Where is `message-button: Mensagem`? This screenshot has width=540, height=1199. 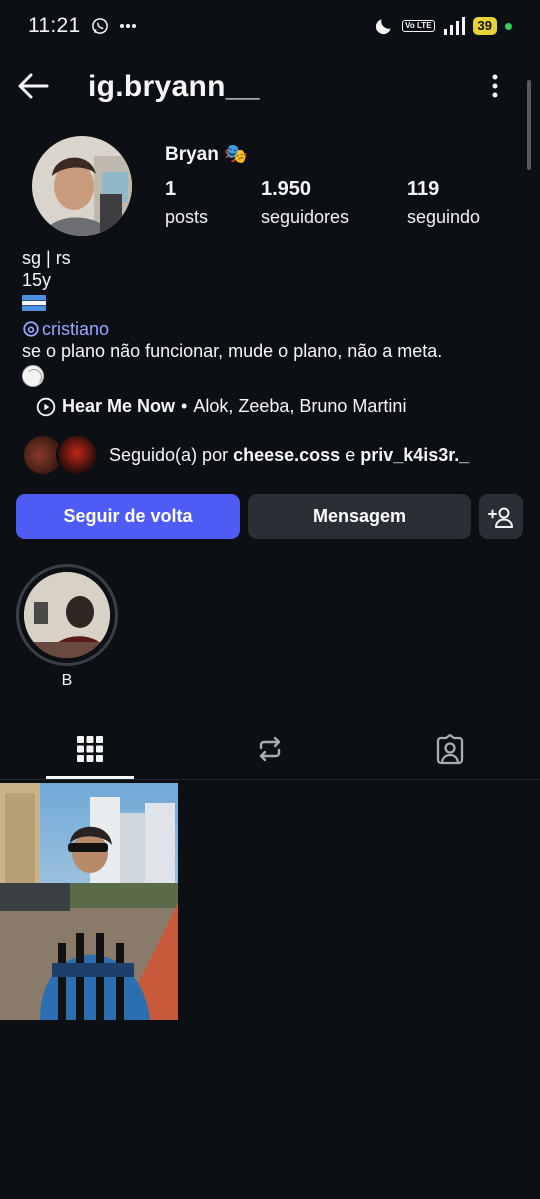 message-button: Mensagem is located at coordinates (359, 516).